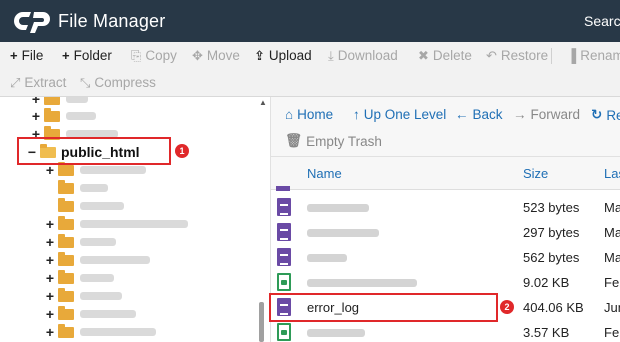  I want to click on size-column-header: Size, so click(535, 173).